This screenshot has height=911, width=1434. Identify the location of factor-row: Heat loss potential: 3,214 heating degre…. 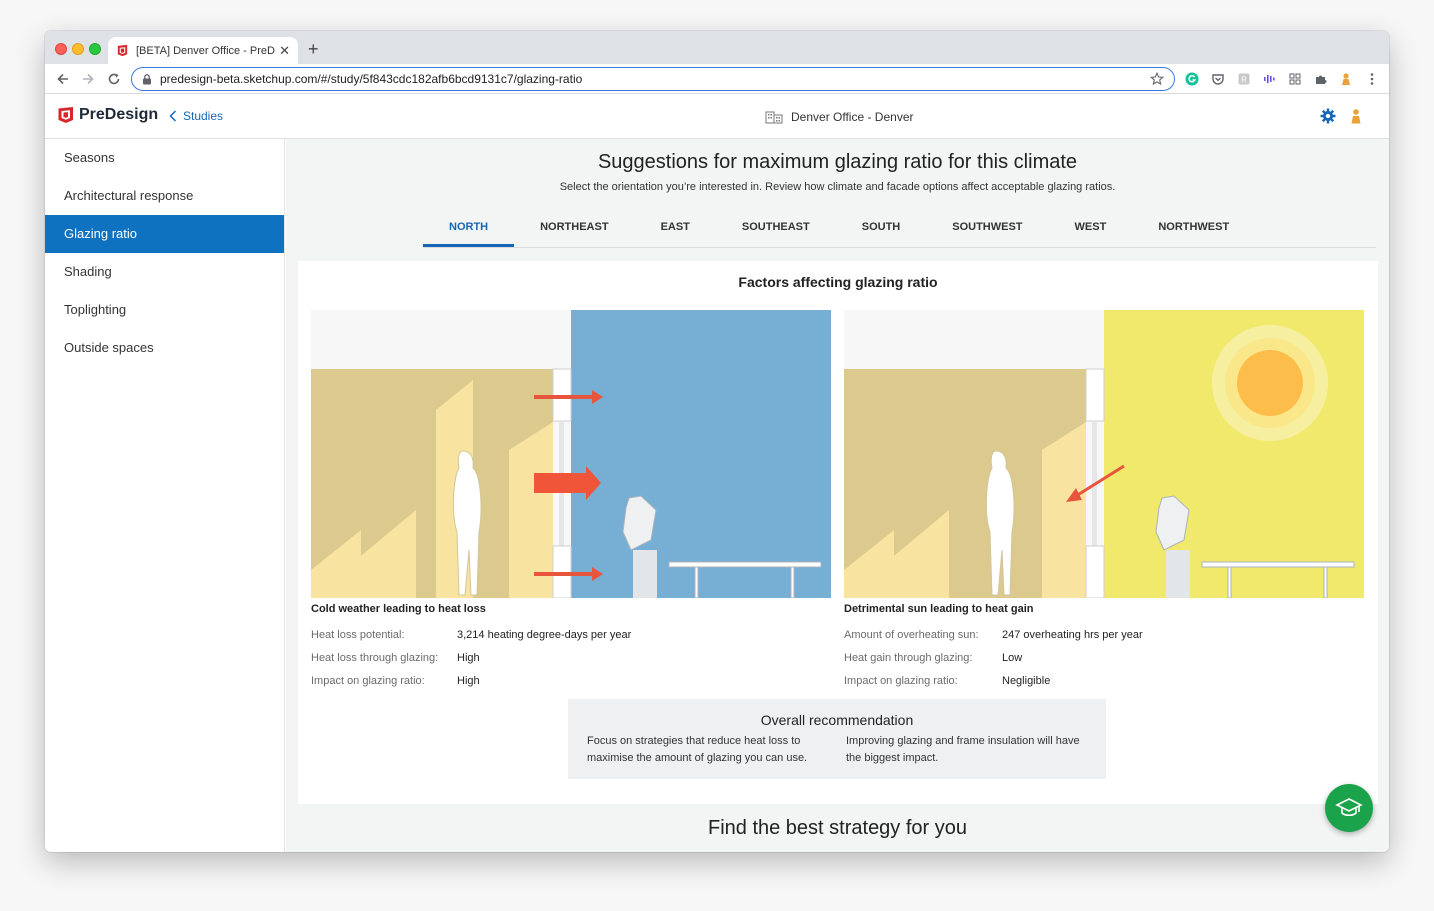
(571, 634).